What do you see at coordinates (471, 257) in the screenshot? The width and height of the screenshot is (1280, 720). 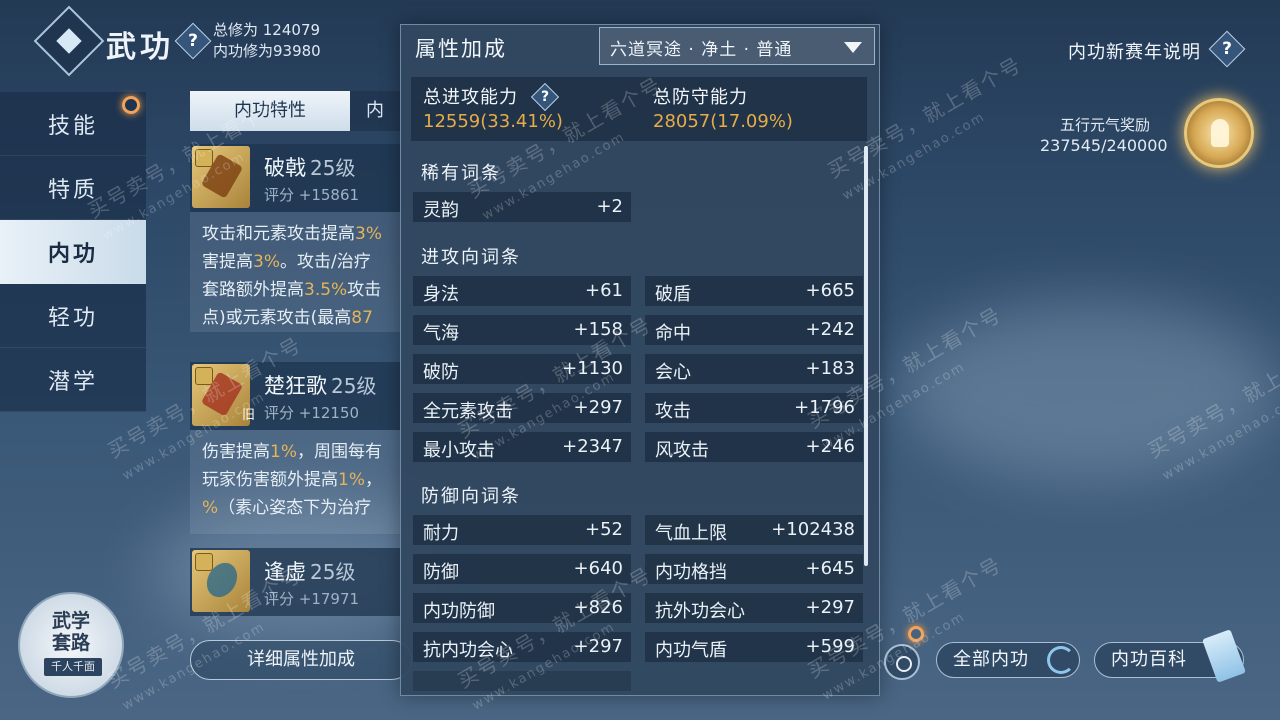 I see `section-offense: 进攻向词条` at bounding box center [471, 257].